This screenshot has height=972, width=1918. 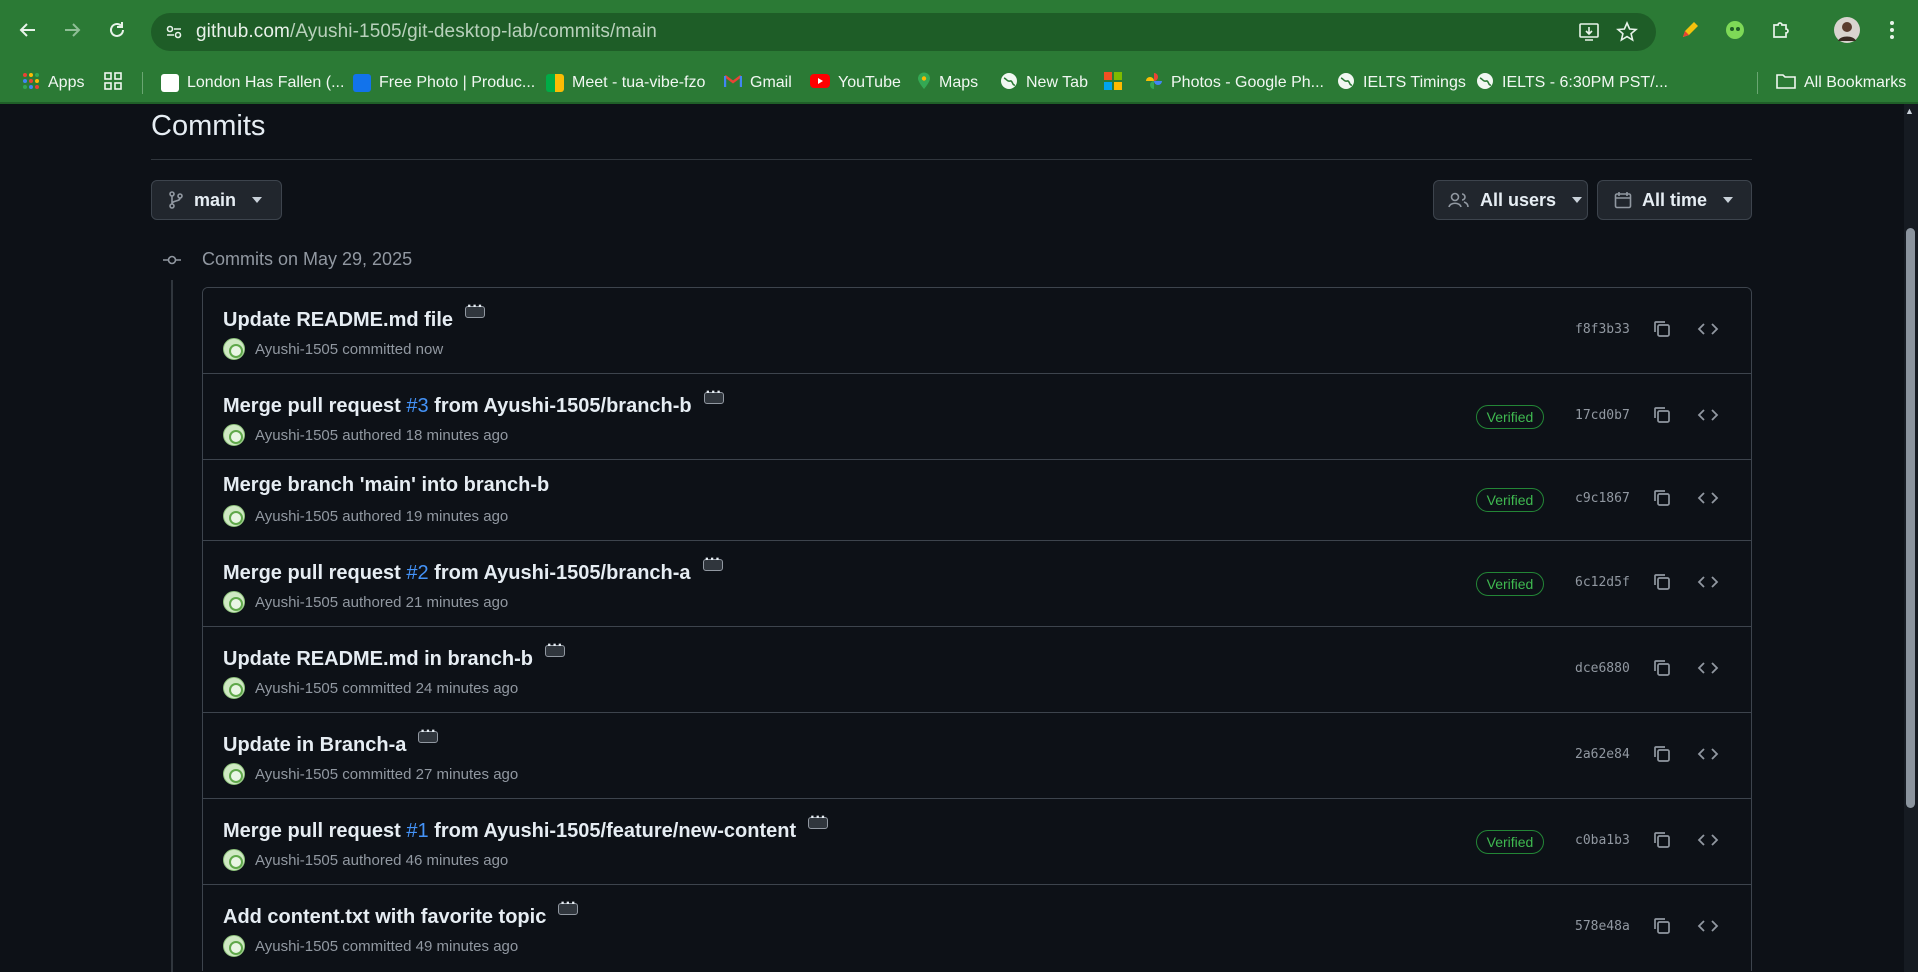 What do you see at coordinates (314, 745) in the screenshot?
I see `commit-title: Update in Branch-a` at bounding box center [314, 745].